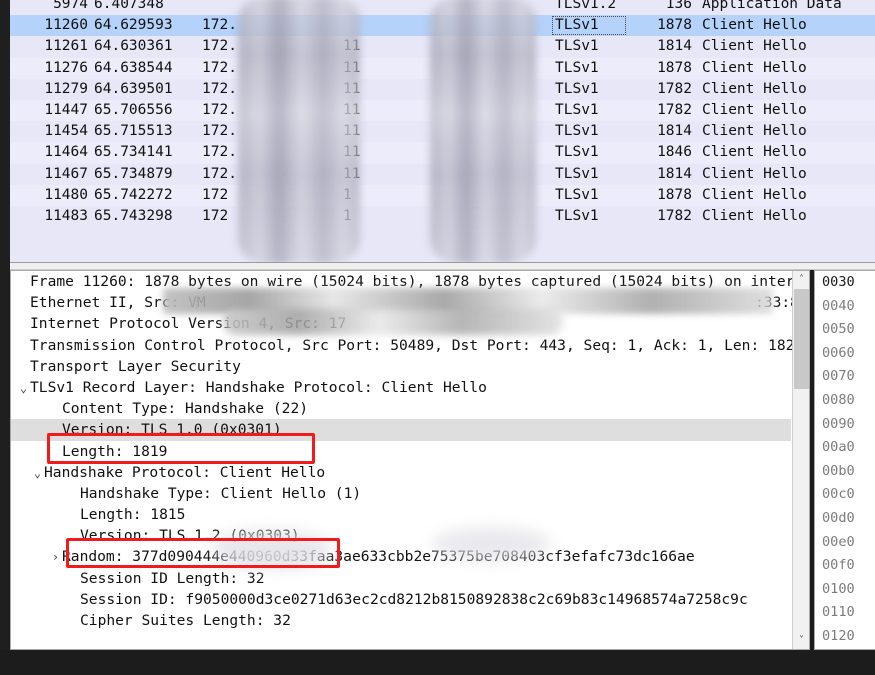 This screenshot has height=675, width=875. What do you see at coordinates (55, 557) in the screenshot?
I see `chevron-right-icon: ›` at bounding box center [55, 557].